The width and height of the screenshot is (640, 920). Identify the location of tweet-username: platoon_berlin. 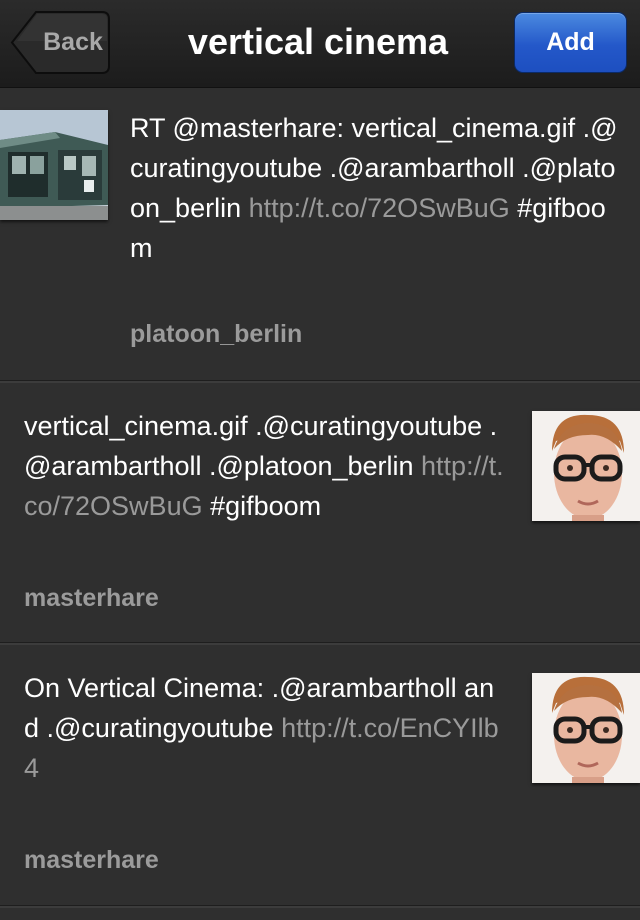
(216, 334).